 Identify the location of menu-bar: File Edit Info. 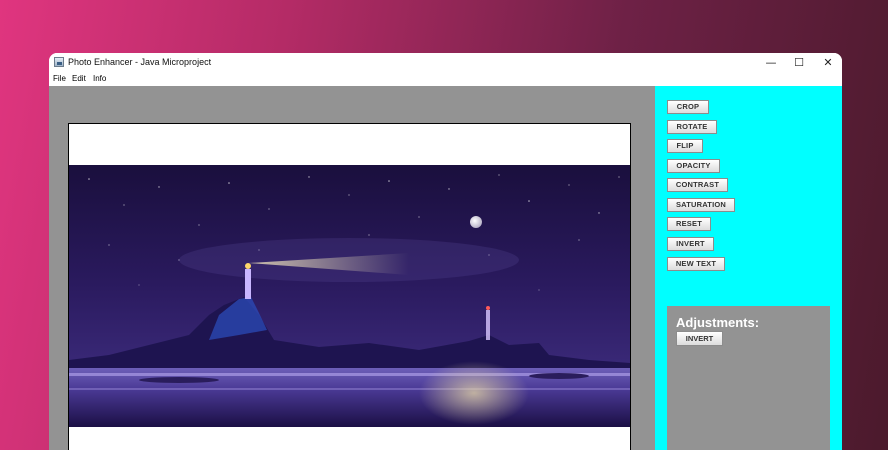
(445, 79).